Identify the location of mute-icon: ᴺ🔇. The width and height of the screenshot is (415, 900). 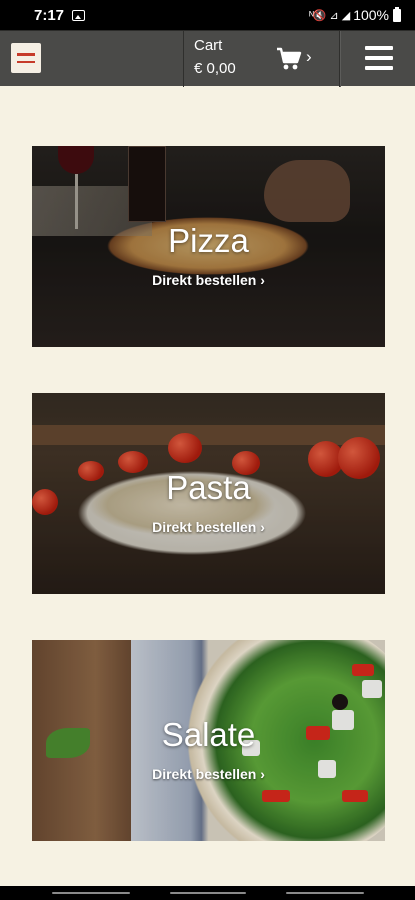
(317, 15).